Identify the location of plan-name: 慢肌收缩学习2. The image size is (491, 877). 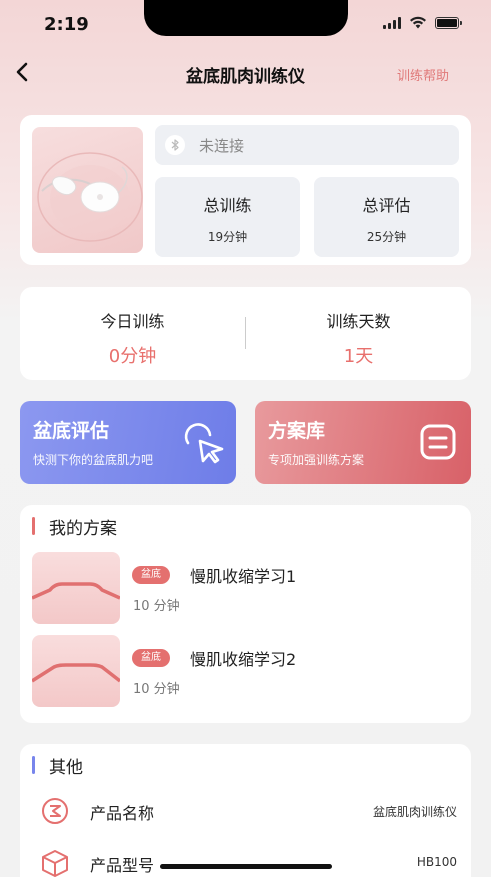
(243, 659).